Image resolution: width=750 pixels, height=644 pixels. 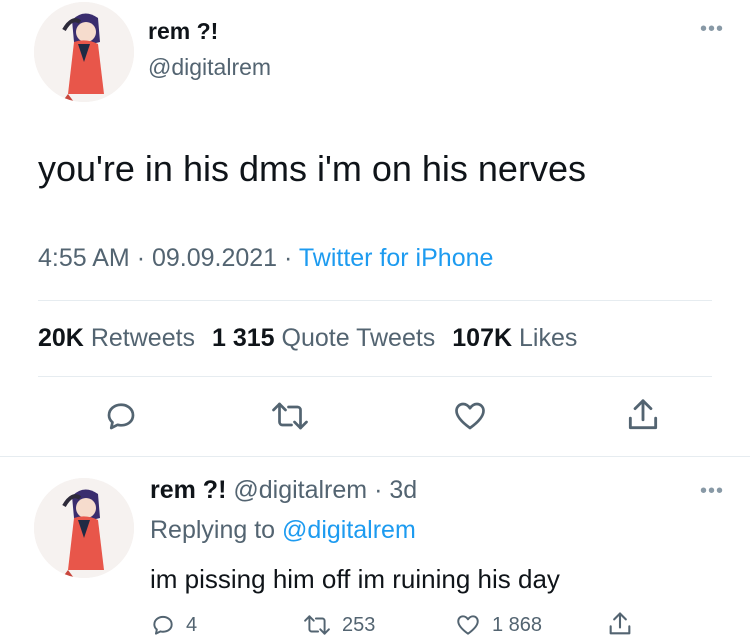 What do you see at coordinates (349, 530) in the screenshot?
I see `replying-to-handle: @digitalrem` at bounding box center [349, 530].